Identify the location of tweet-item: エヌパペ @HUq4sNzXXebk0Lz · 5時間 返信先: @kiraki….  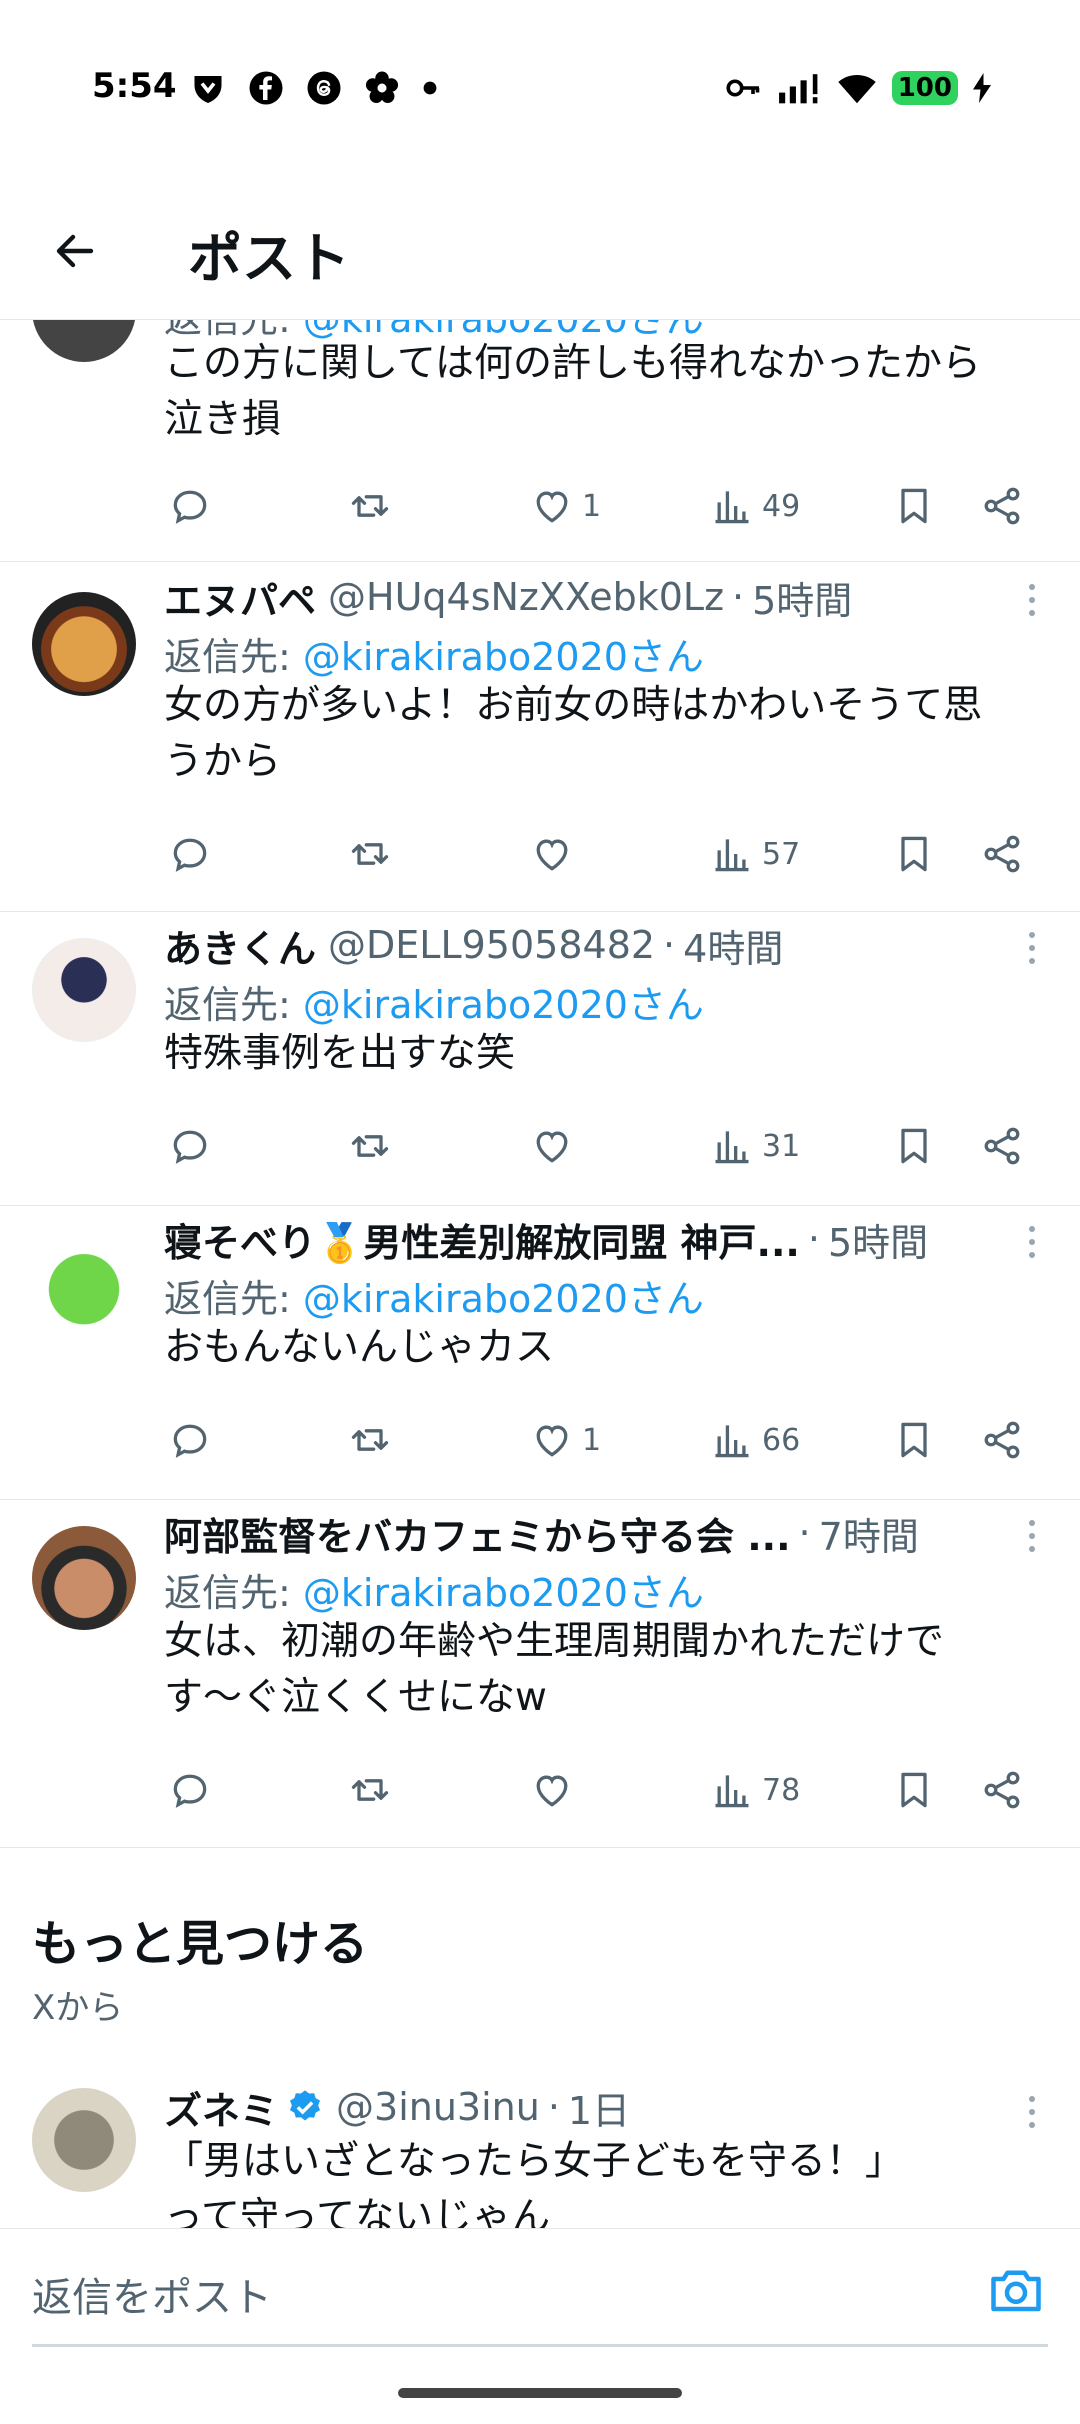
(540, 738).